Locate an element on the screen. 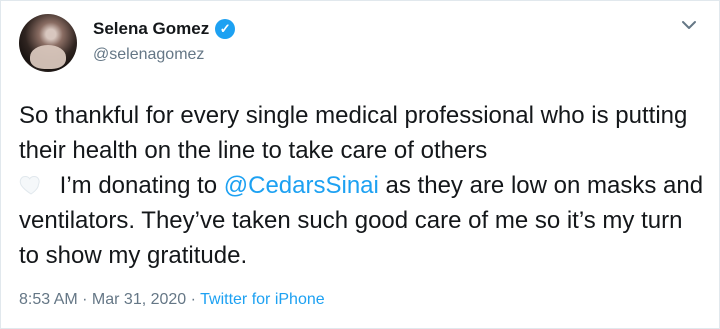  tweet-text-part-2: I’m donating to is located at coordinates (138, 185).